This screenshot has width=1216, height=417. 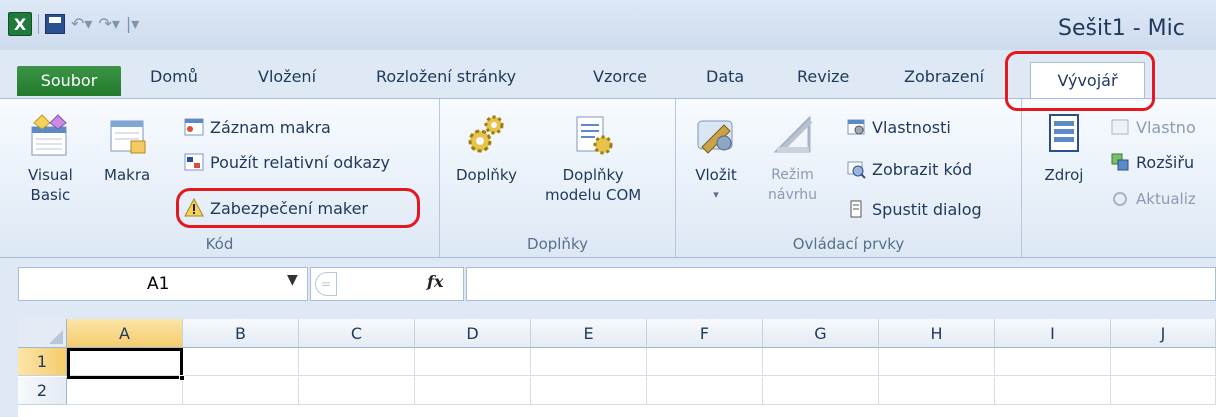 I want to click on addins-icon, so click(x=486, y=134).